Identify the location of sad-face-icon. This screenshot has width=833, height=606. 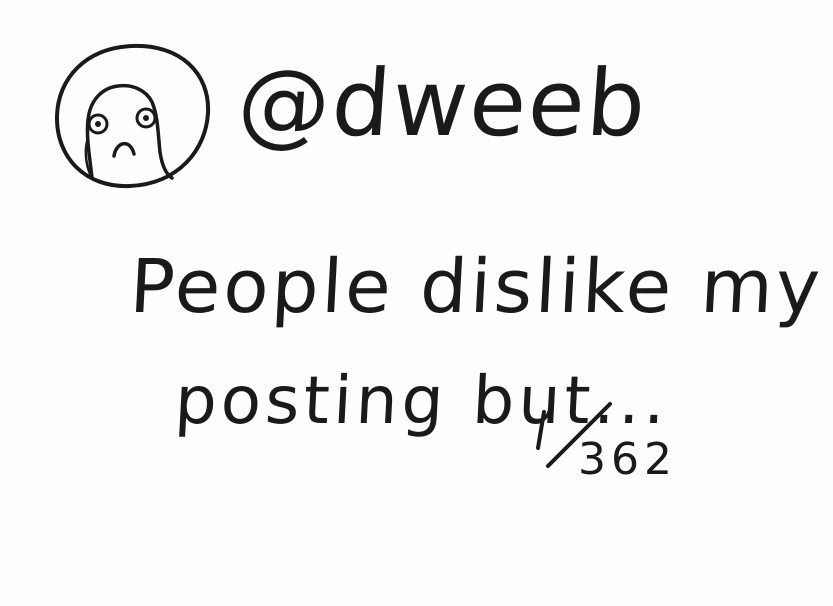
(132, 116).